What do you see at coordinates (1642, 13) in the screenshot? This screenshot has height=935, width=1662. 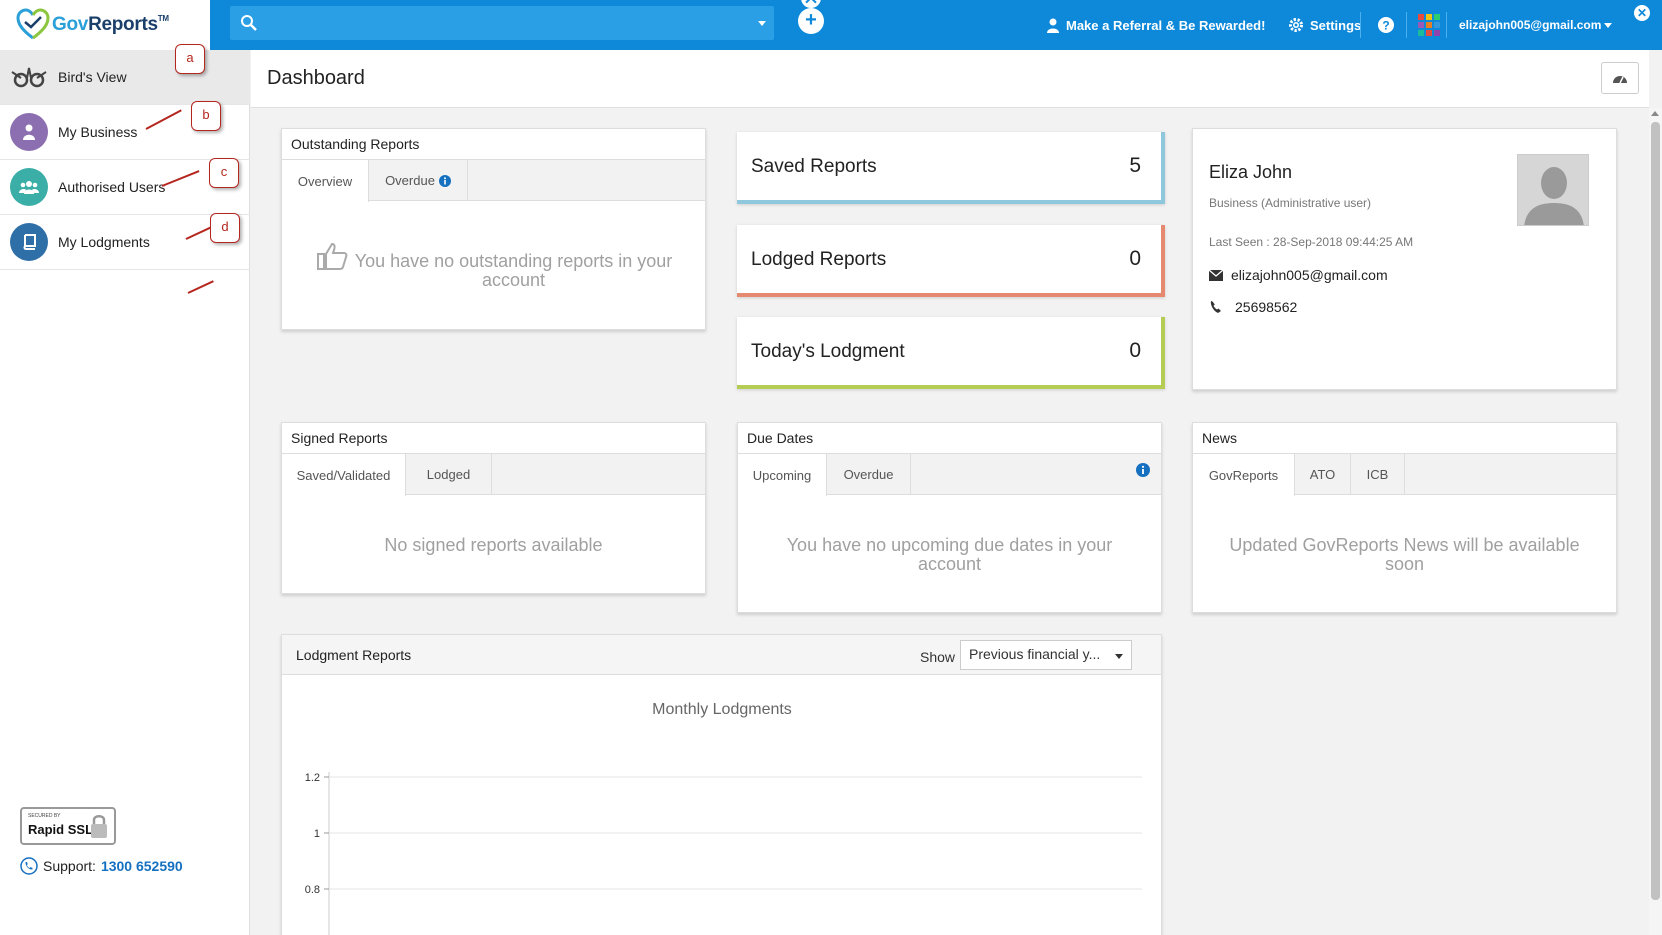 I see `close-icon: ✕` at bounding box center [1642, 13].